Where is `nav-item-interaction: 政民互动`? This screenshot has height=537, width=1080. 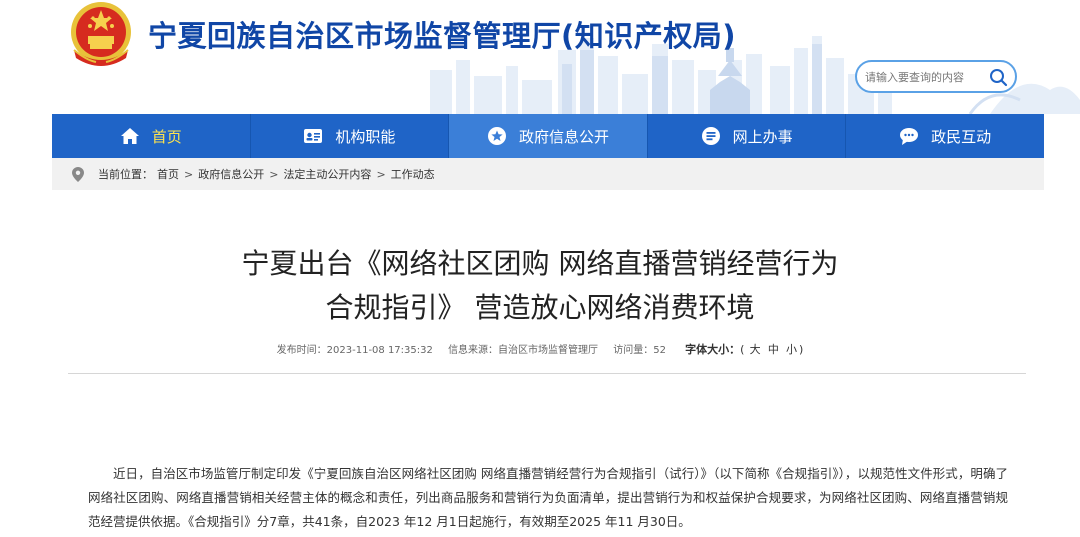
nav-item-interaction: 政民互动 is located at coordinates (945, 136).